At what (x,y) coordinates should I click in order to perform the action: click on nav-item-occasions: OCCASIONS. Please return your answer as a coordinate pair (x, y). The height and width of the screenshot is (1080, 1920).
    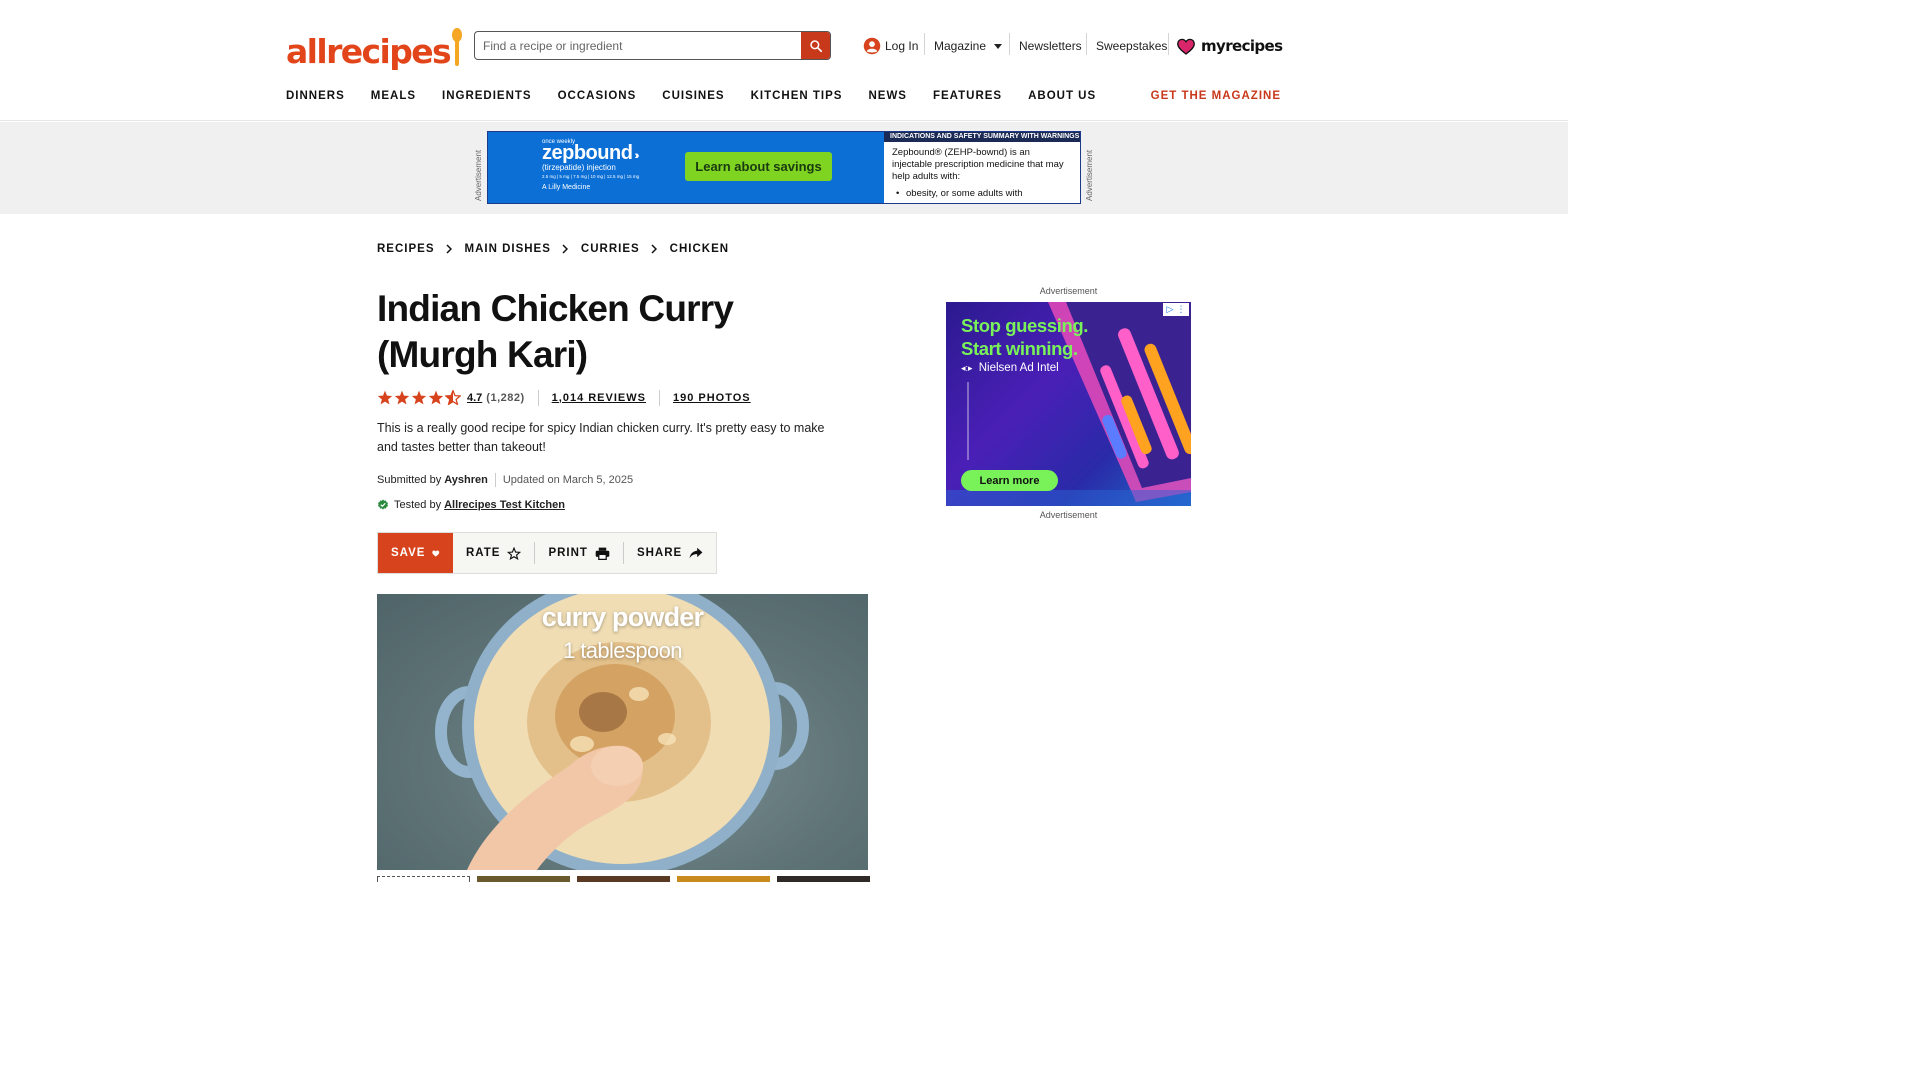
    Looking at the image, I should click on (597, 96).